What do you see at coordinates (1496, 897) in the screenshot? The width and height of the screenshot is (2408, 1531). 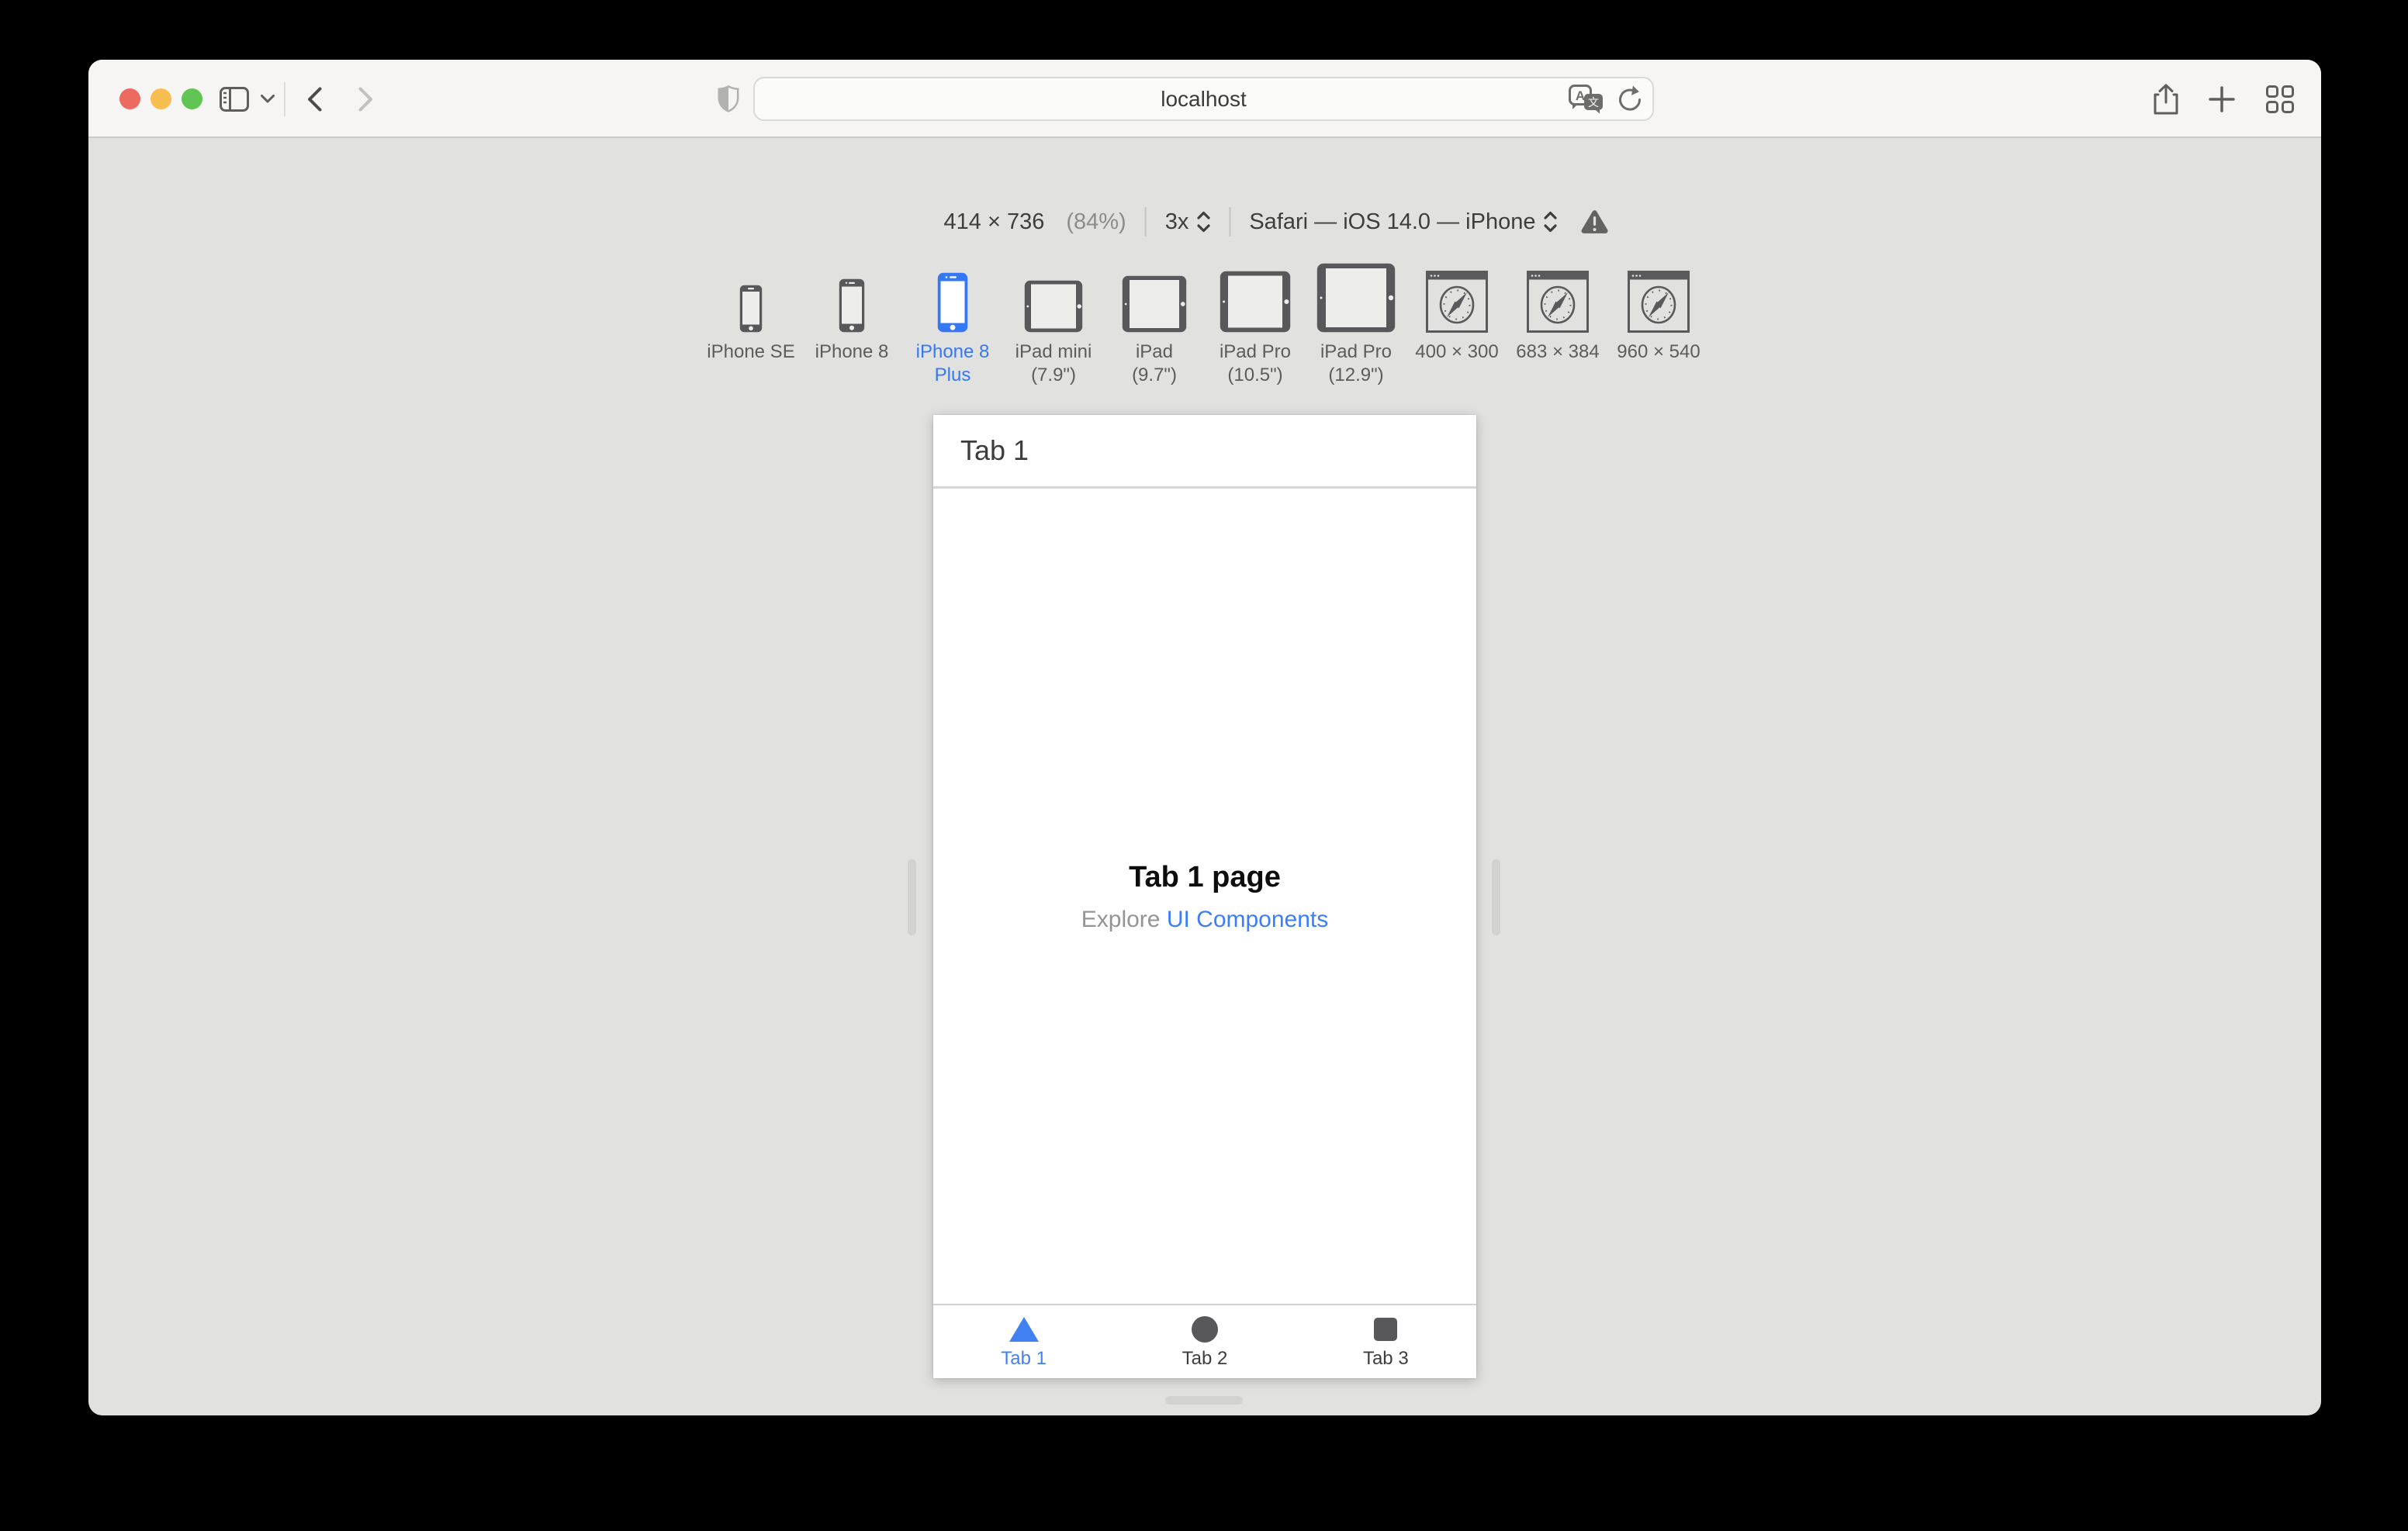 I see `resize-handle-right` at bounding box center [1496, 897].